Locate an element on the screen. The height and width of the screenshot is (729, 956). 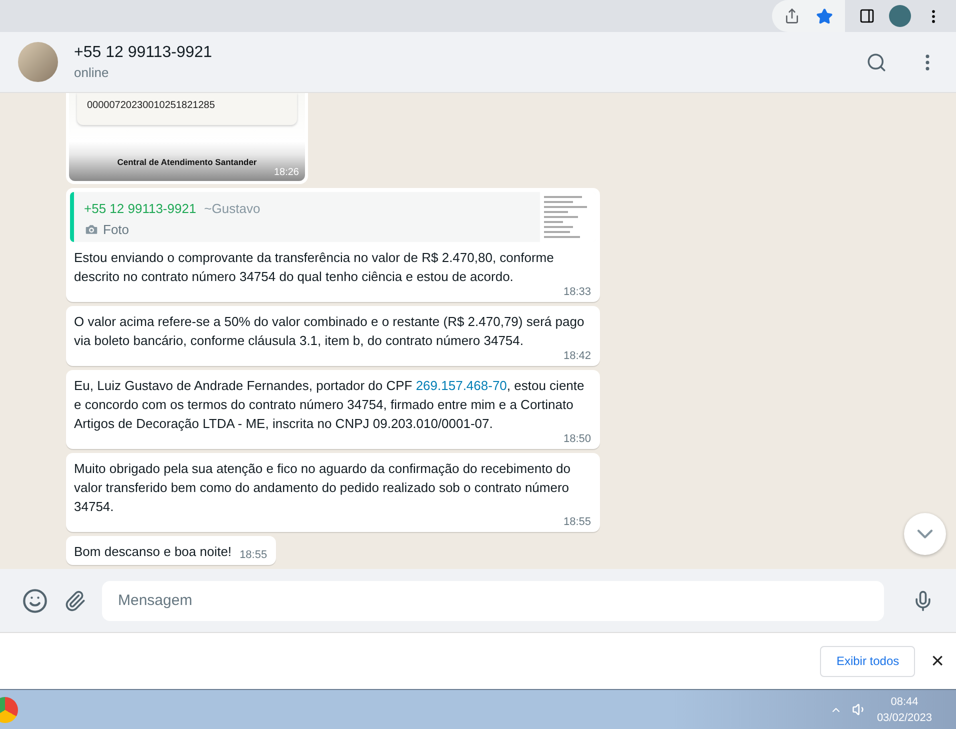
message-text: Estou enviando o comprovante da transferência no valor de R$ 2.470,80, conforme descrito no contrato número 34754 do qual tenho ciência e estou de acordo. is located at coordinates (314, 267).